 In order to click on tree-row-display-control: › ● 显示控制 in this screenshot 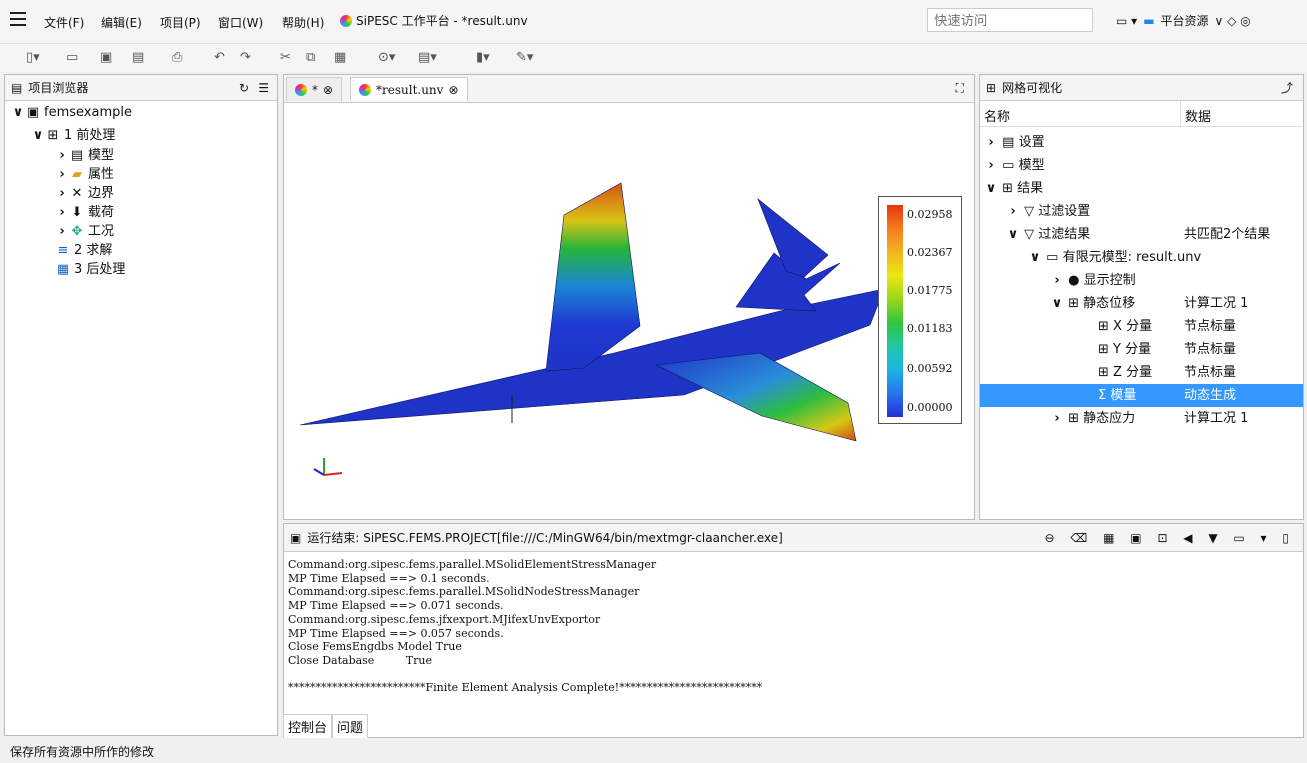, I will do `click(1141, 280)`.